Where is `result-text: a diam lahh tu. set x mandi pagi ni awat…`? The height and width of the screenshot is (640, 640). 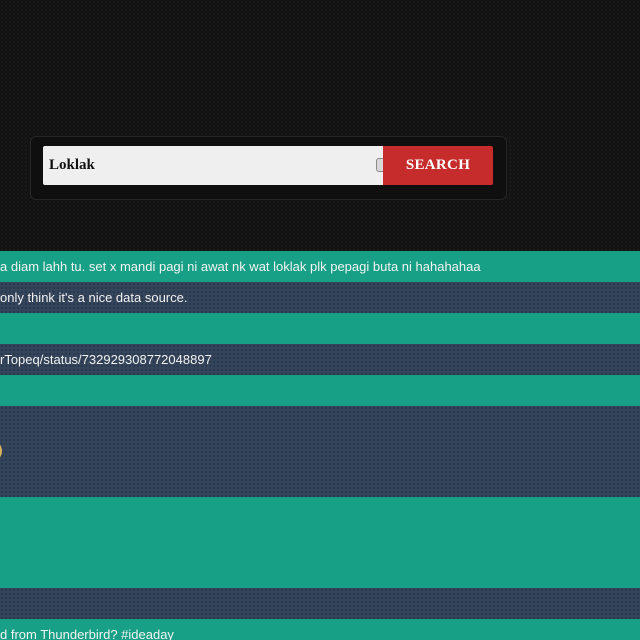 result-text: a diam lahh tu. set x mandi pagi ni awat… is located at coordinates (240, 266).